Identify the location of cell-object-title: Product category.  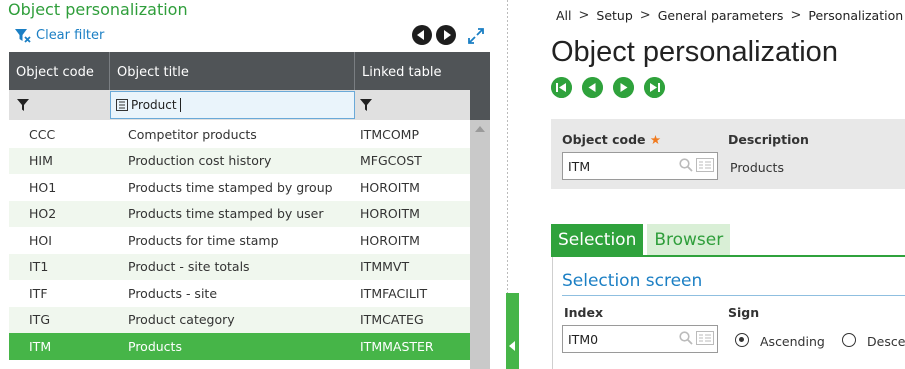
(181, 320).